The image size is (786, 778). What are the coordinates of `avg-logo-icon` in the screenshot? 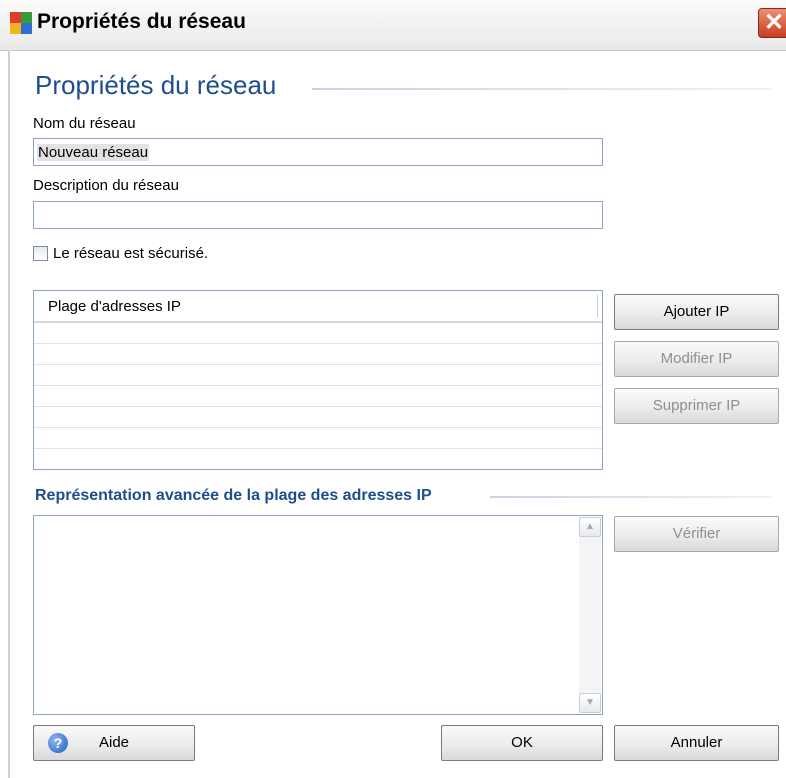 It's located at (21, 23).